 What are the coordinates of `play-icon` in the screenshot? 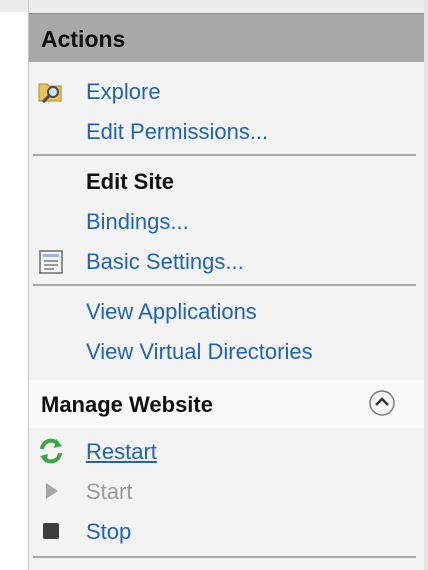 It's located at (51, 491).